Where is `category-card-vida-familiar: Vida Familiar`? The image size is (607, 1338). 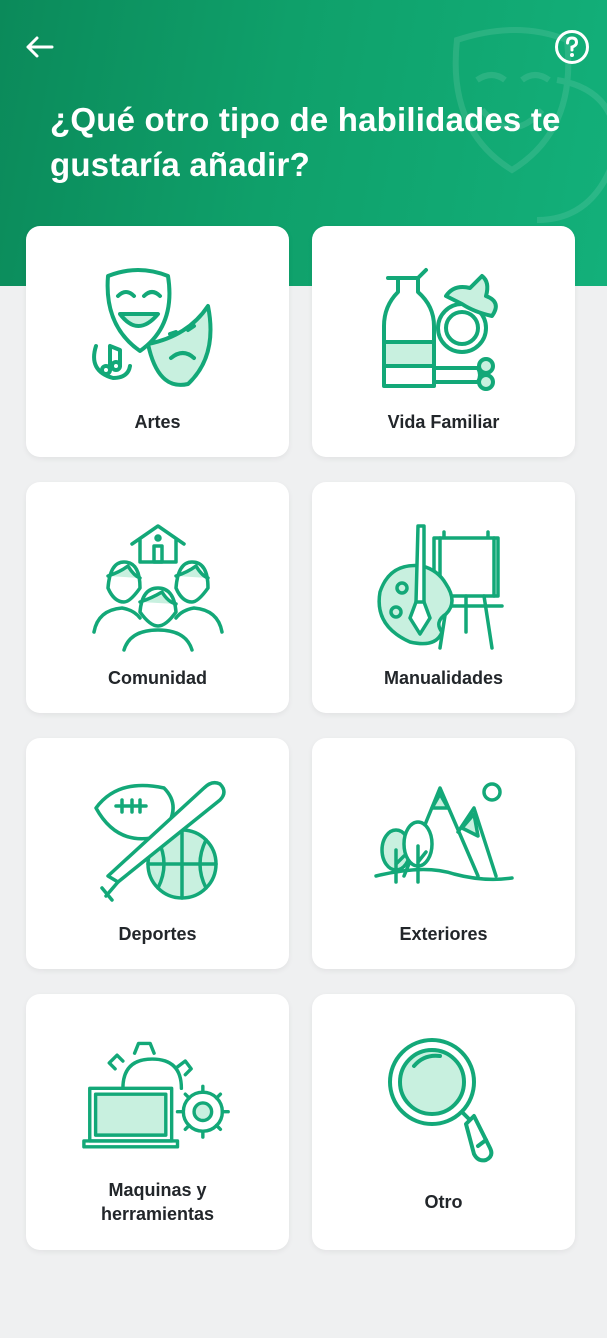
category-card-vida-familiar: Vida Familiar is located at coordinates (443, 341).